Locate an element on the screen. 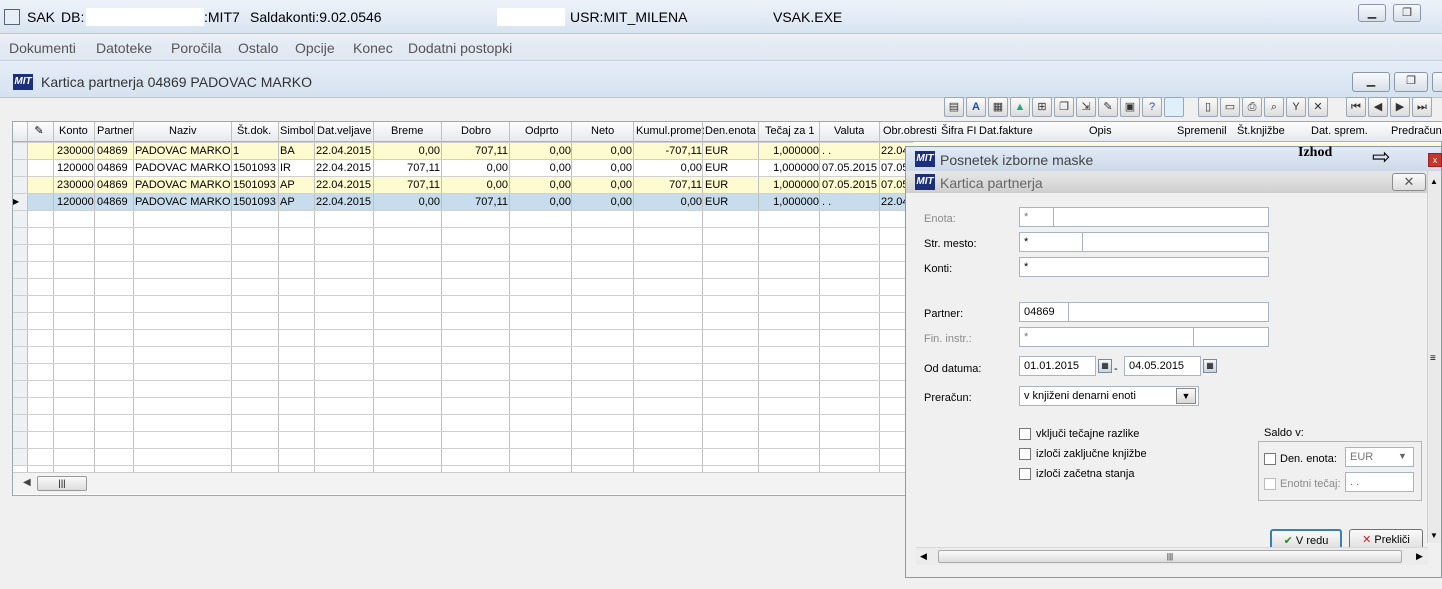 This screenshot has height=589, width=1442. inner-close-button is located at coordinates (1437, 82).